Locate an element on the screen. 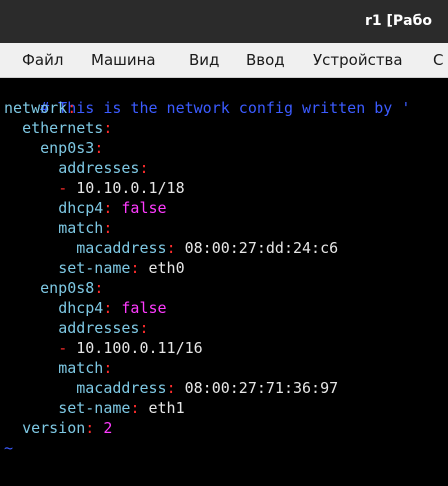  line-iface1-match: match: is located at coordinates (58, 228).